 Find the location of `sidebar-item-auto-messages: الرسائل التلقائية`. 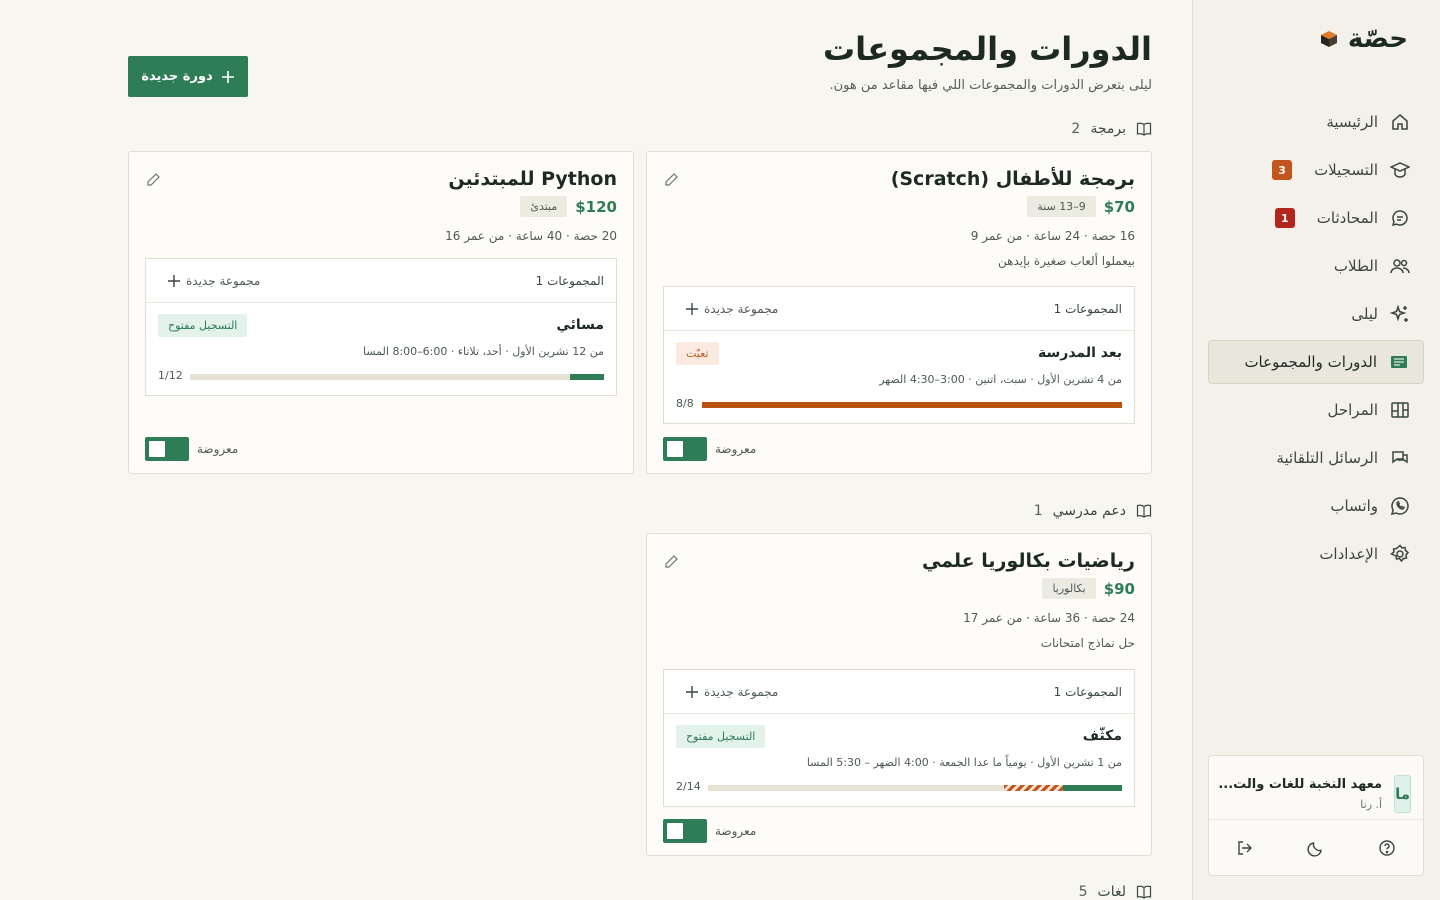

sidebar-item-auto-messages: الرسائل التلقائية is located at coordinates (1316, 458).